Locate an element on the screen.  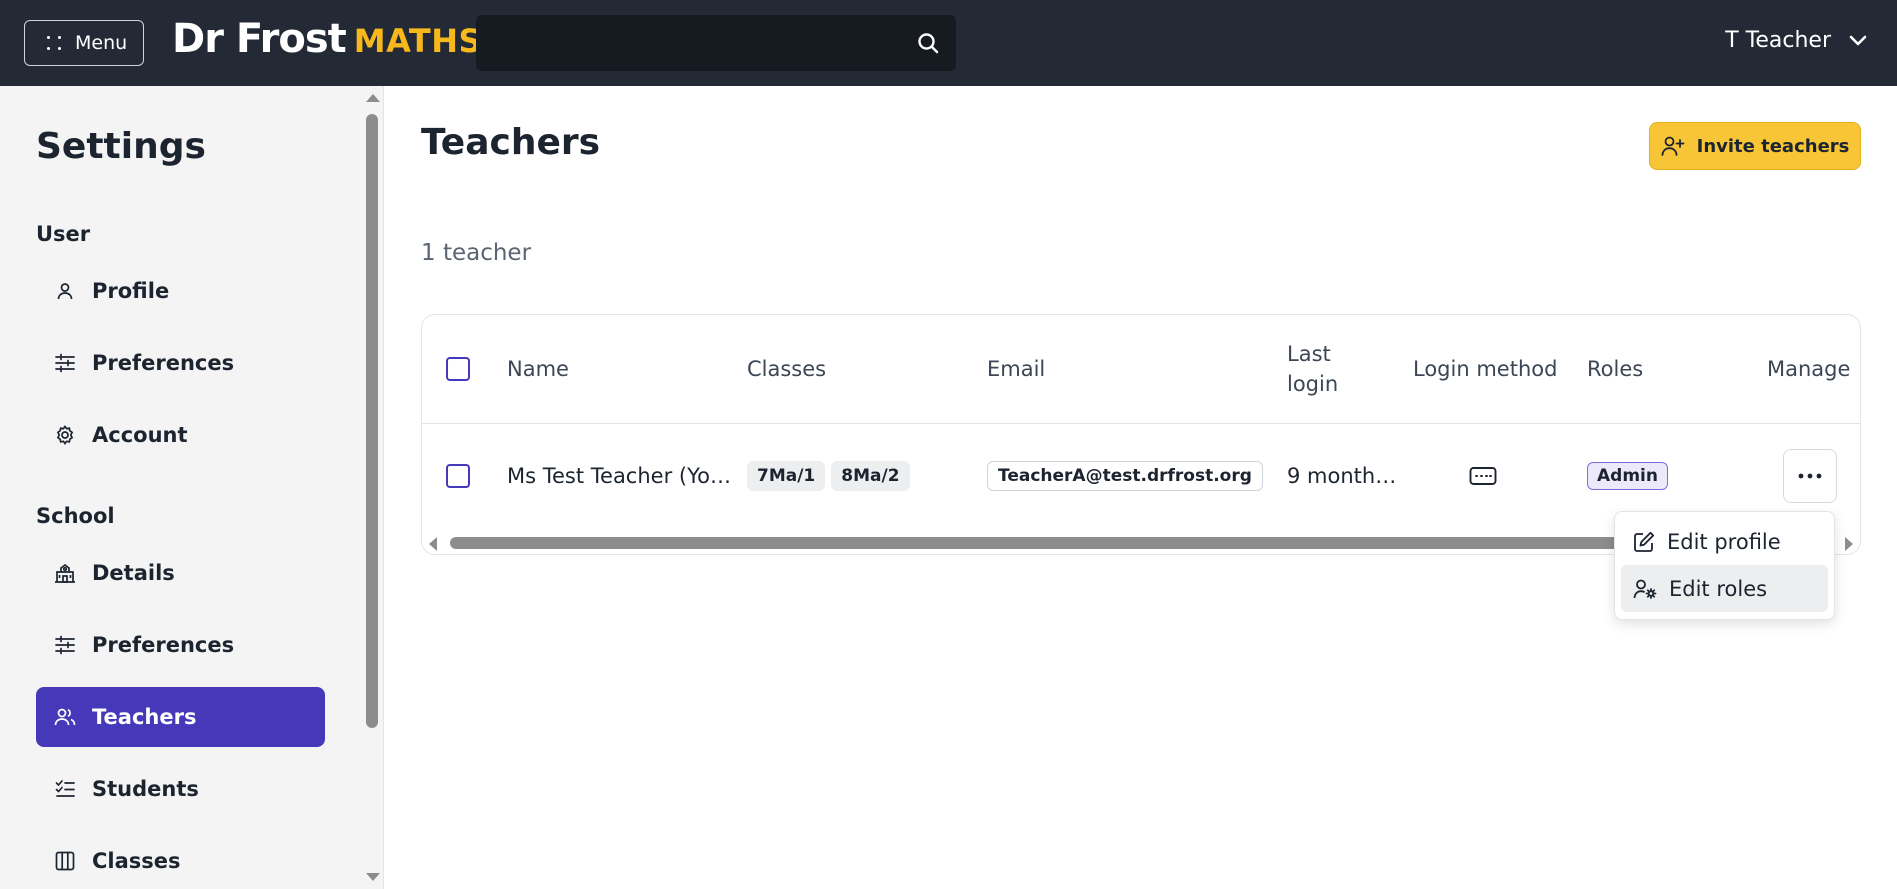
sidebar-item-students: Students is located at coordinates (180, 789).